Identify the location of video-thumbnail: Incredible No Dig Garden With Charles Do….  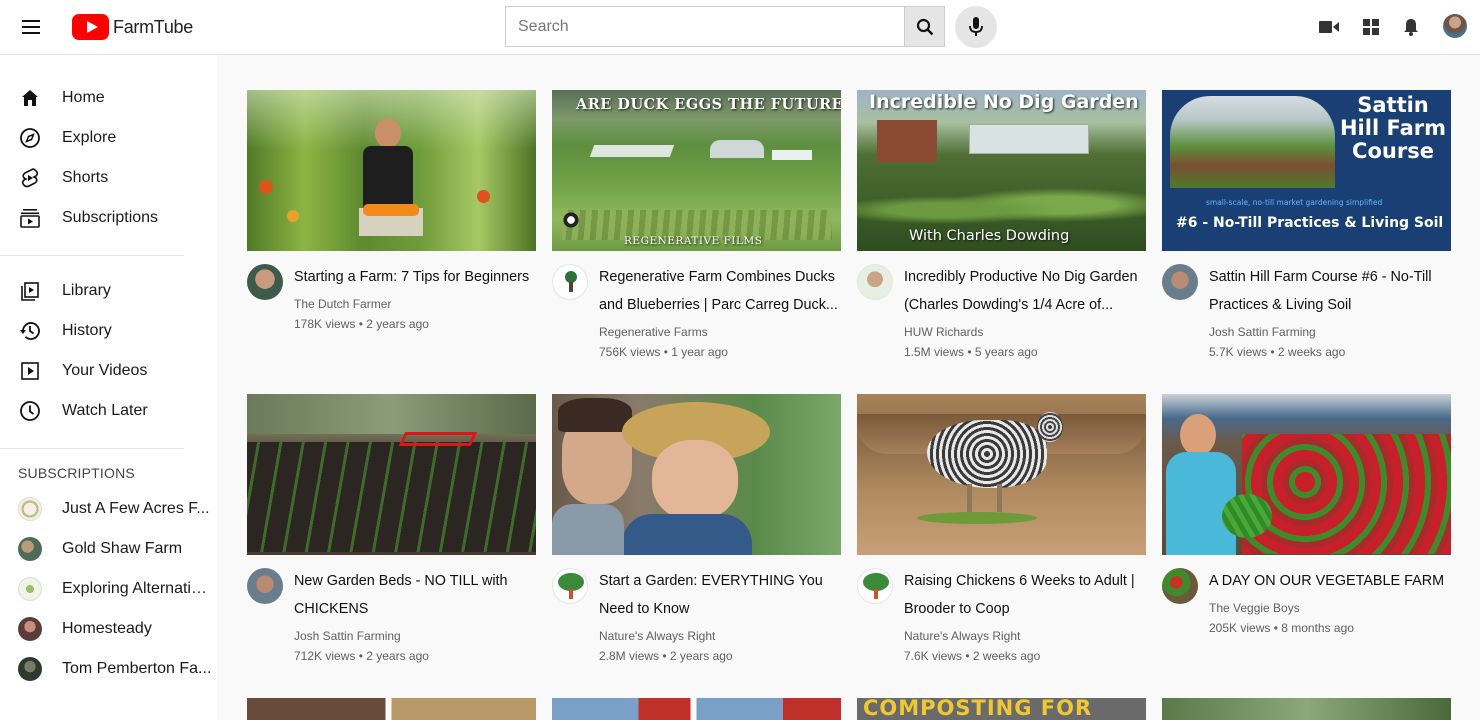
(1001, 170).